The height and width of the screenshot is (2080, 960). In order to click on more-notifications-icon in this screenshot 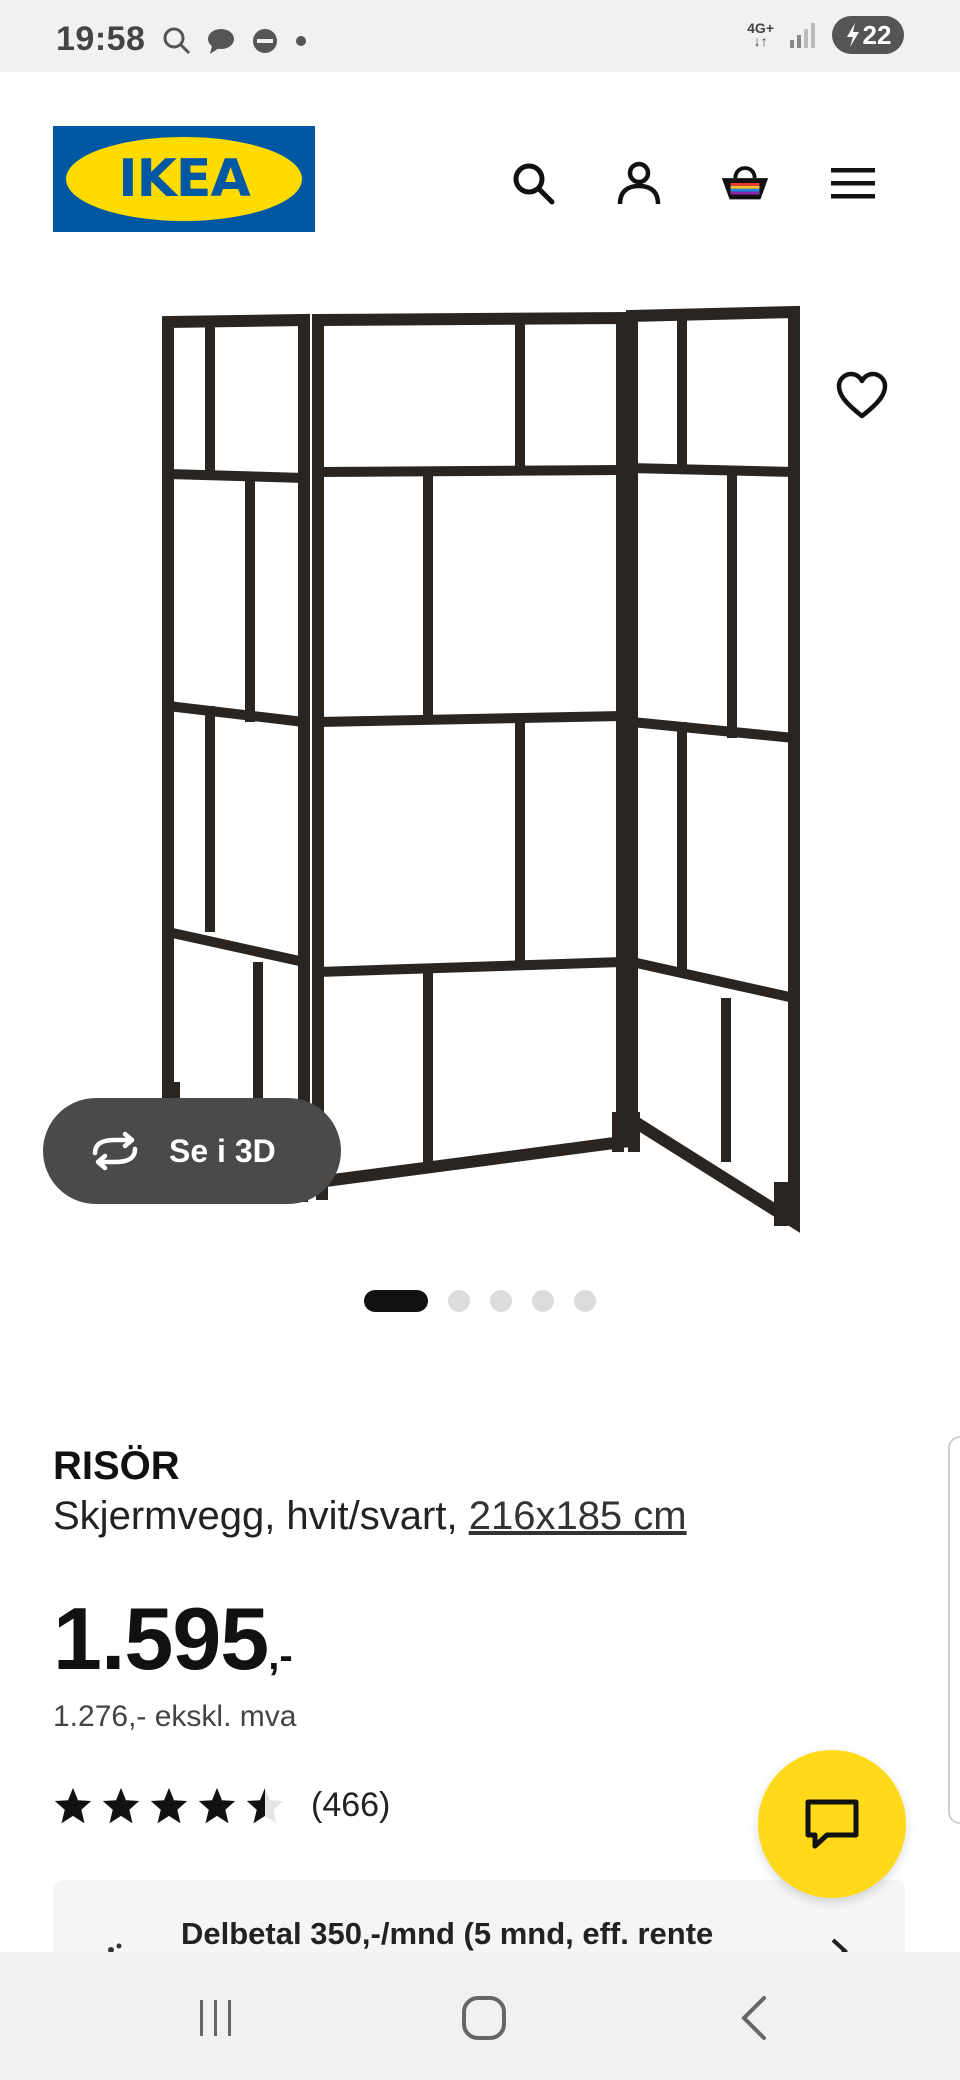, I will do `click(301, 41)`.